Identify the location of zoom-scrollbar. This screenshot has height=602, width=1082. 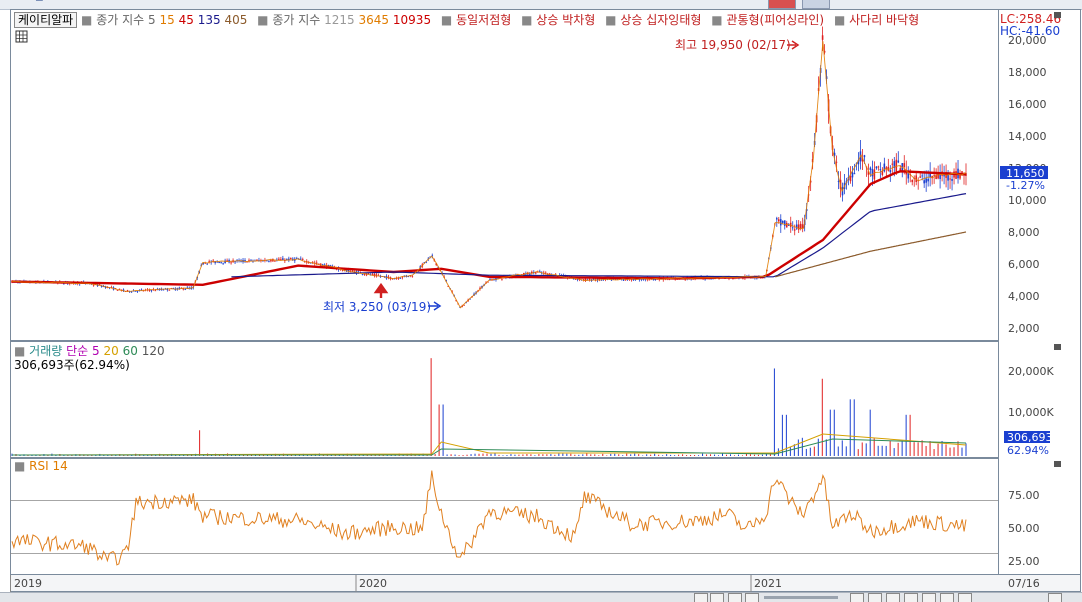
(801, 597).